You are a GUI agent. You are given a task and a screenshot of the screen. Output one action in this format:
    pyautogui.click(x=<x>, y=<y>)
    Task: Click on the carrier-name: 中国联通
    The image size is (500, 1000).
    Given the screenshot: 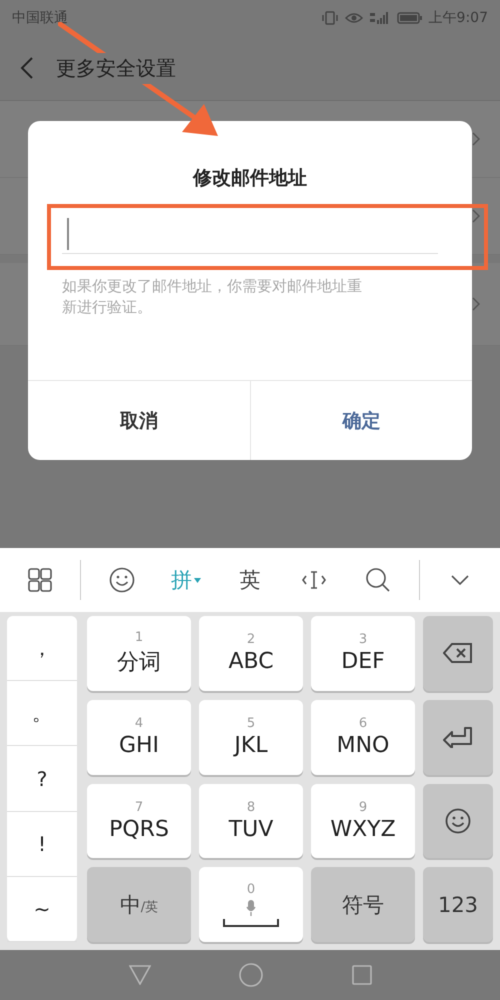 What is the action you would take?
    pyautogui.click(x=40, y=18)
    